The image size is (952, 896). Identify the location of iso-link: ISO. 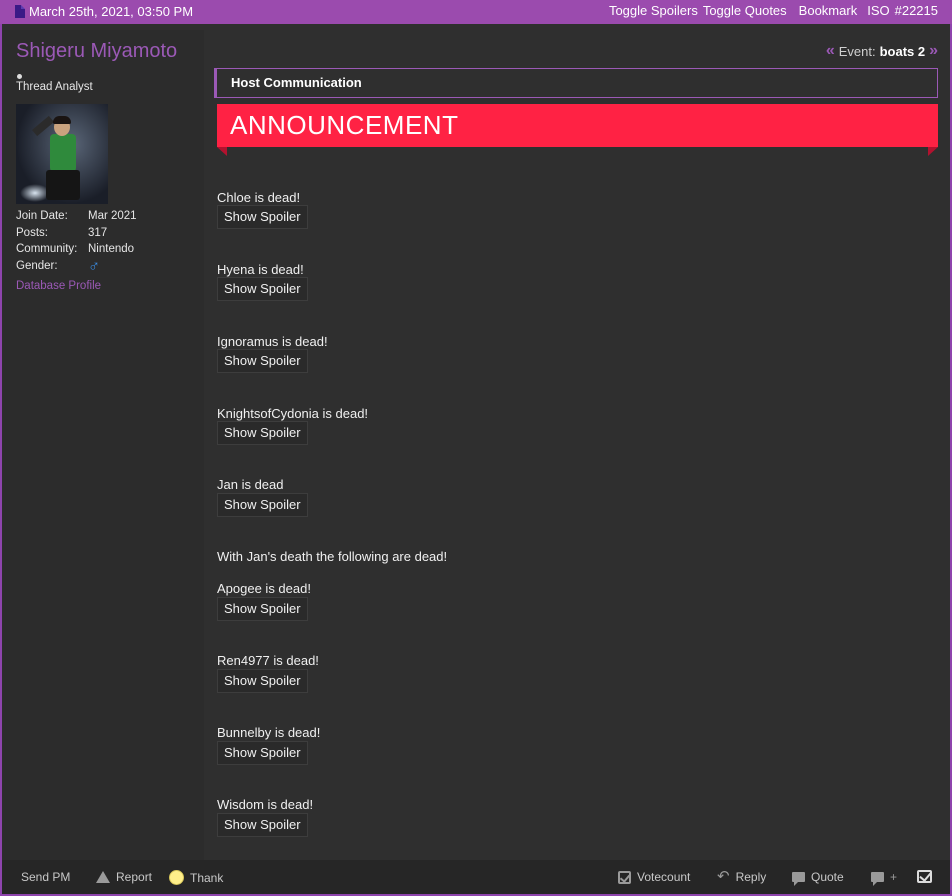
(878, 10).